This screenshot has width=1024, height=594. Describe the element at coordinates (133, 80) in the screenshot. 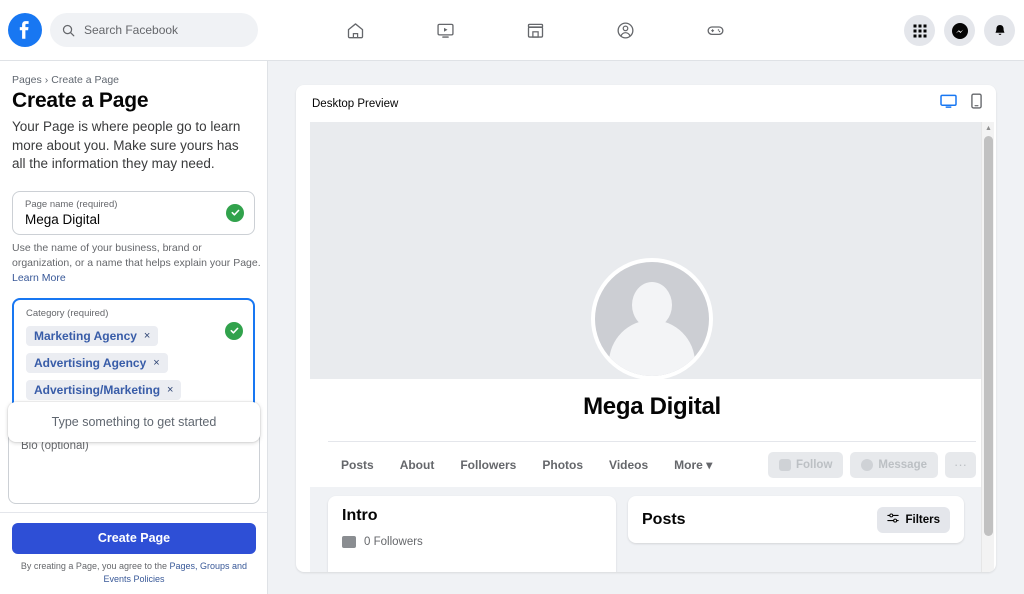

I see `breadcrumb: Pages › Create a Page` at that location.